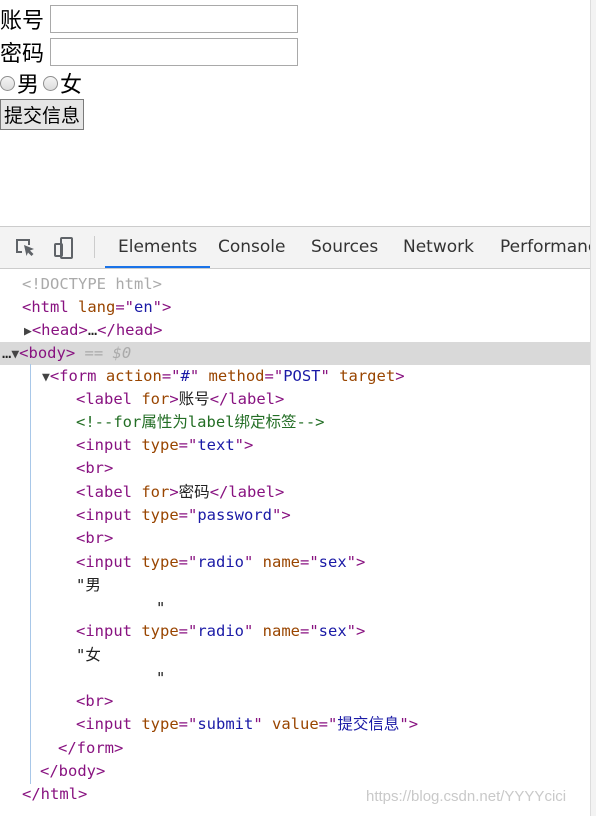 This screenshot has width=596, height=817. Describe the element at coordinates (88, 655) in the screenshot. I see `text-node-female: "女` at that location.